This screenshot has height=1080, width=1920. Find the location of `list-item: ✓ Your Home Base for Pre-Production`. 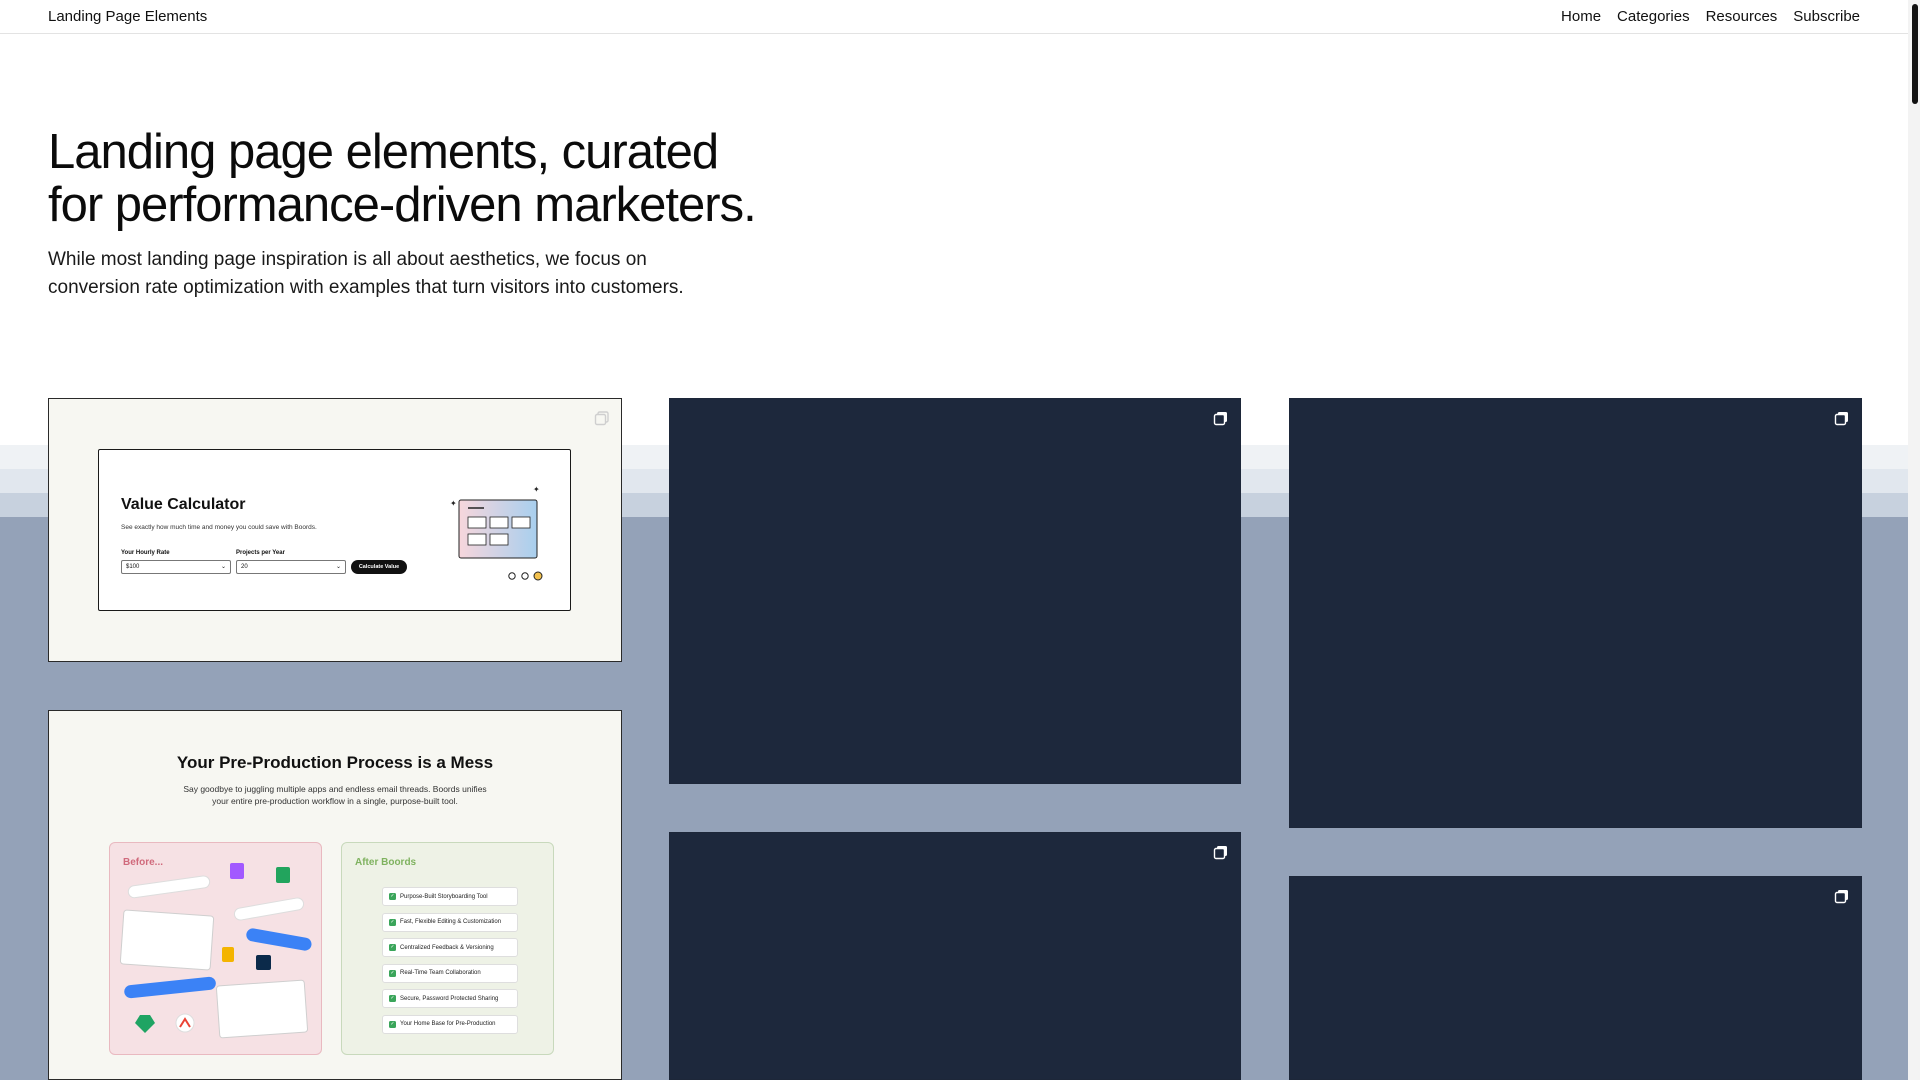

list-item: ✓ Your Home Base for Pre-Production is located at coordinates (450, 1024).